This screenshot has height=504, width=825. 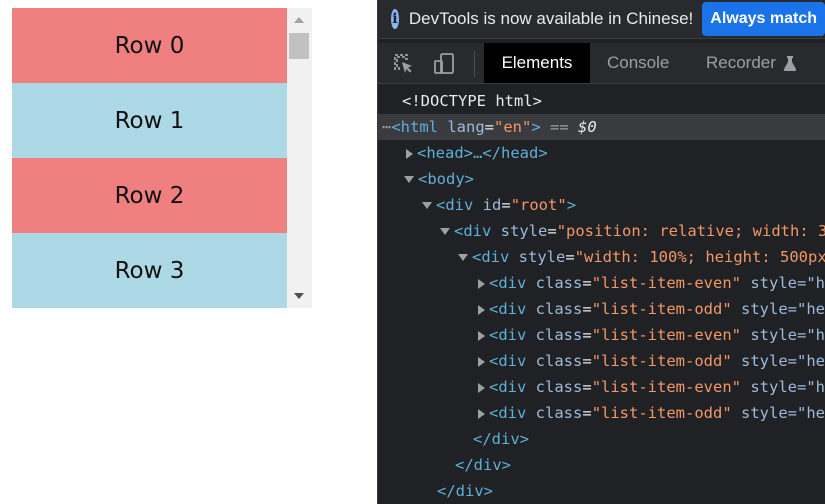 What do you see at coordinates (537, 63) in the screenshot?
I see `tab-elements: Elements` at bounding box center [537, 63].